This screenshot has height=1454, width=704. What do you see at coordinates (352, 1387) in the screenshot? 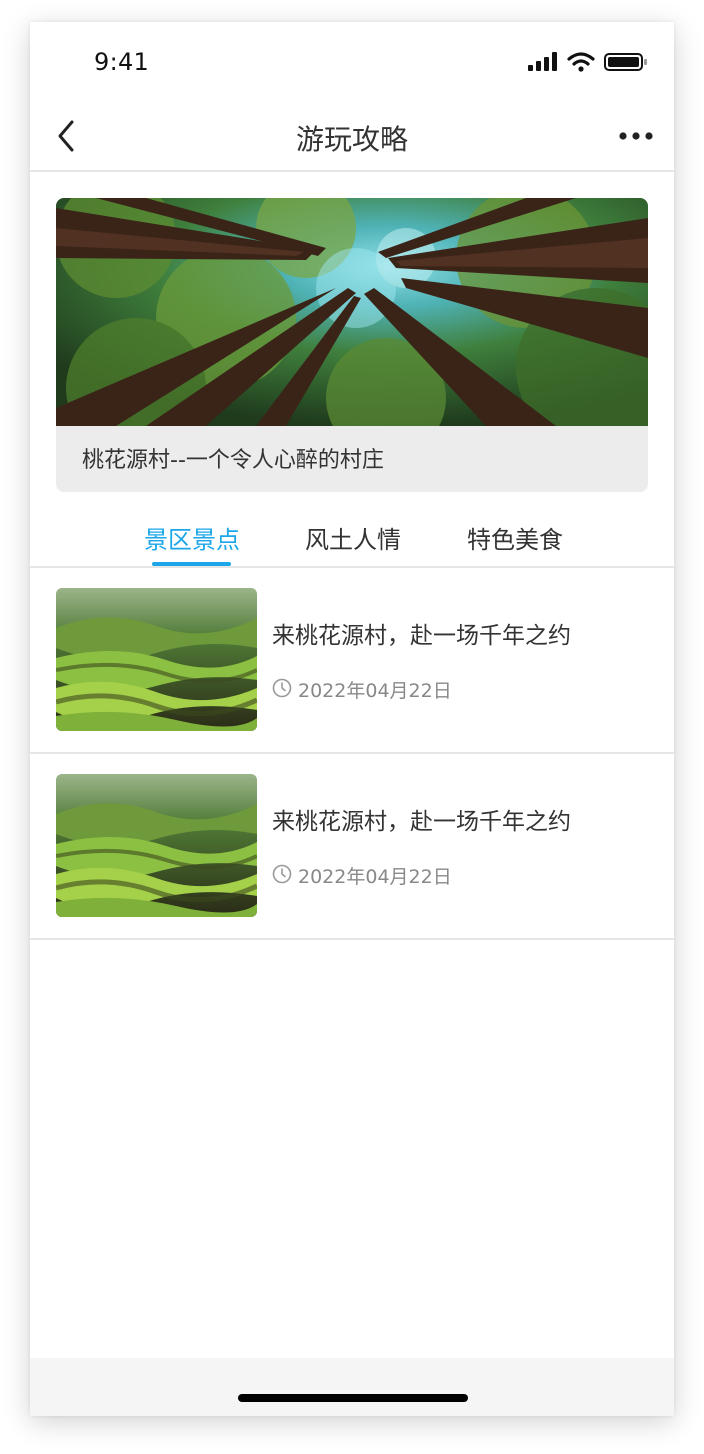
I see `home-indicator-area` at bounding box center [352, 1387].